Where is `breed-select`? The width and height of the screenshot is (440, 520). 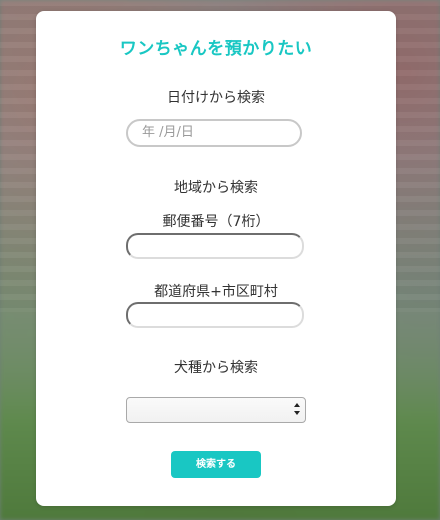
breed-select is located at coordinates (216, 410).